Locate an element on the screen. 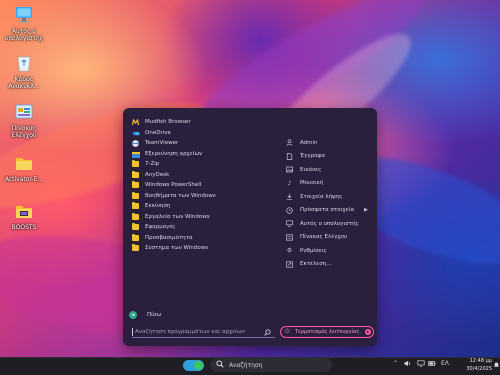  search-input: Αναζήτηση προγραμμάτων και αρχείων is located at coordinates (203, 332).